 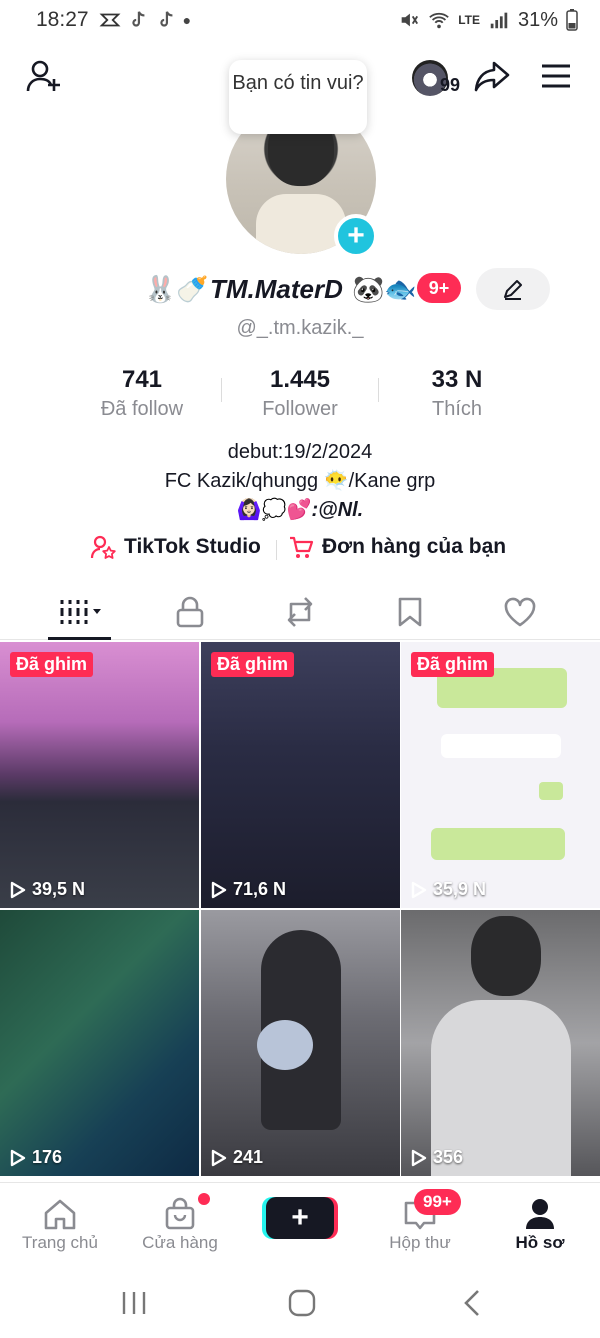 What do you see at coordinates (450, 85) in the screenshot?
I see `friends-count: 99` at bounding box center [450, 85].